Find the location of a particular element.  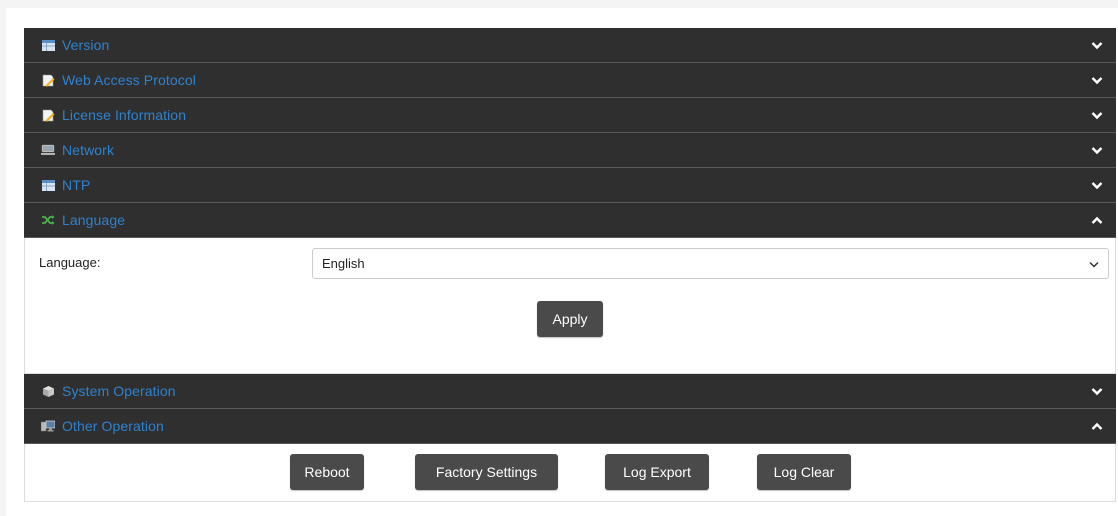

section-title: Version is located at coordinates (86, 45).